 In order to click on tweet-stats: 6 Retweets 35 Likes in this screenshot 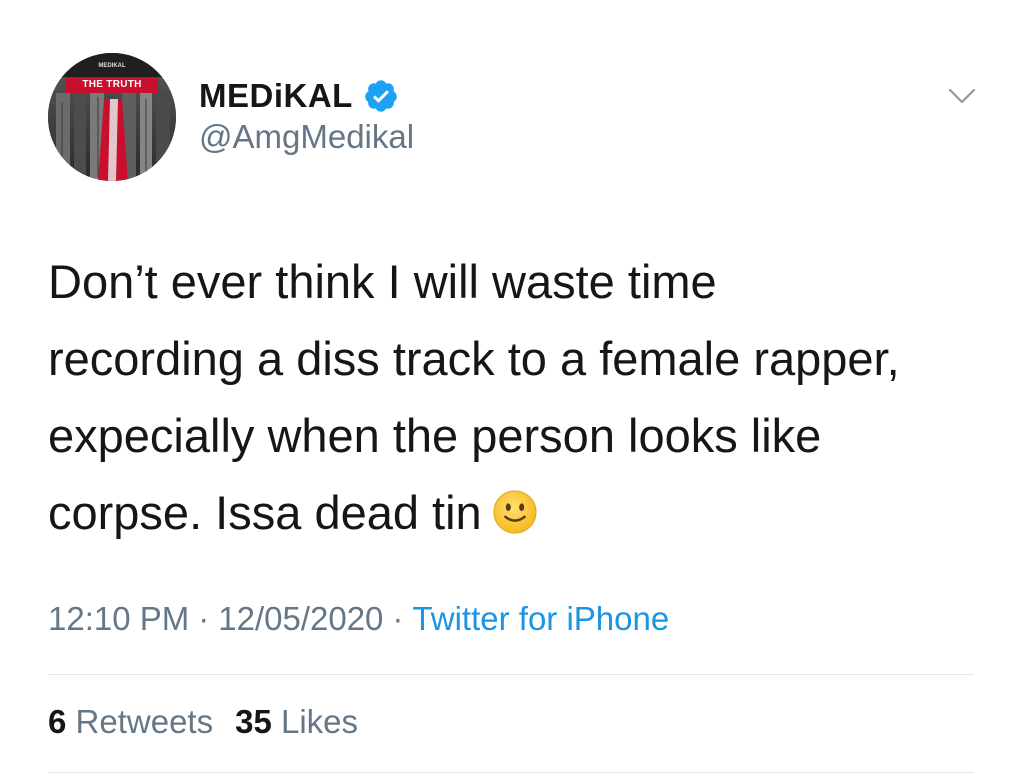, I will do `click(203, 722)`.